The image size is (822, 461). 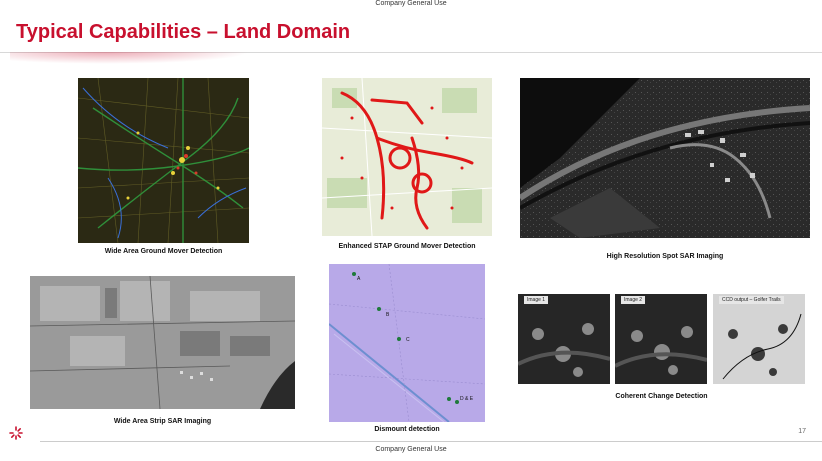 What do you see at coordinates (407, 246) in the screenshot?
I see `caption-stap-detection: Enhanced STAP Ground Mover Detection` at bounding box center [407, 246].